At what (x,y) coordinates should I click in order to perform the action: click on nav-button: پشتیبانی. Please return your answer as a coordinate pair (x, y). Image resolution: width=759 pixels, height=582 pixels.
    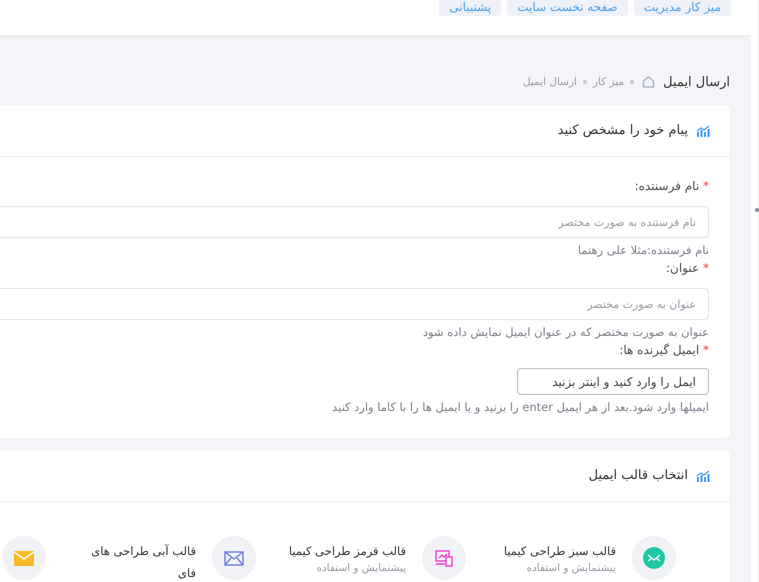
    Looking at the image, I should click on (470, 8).